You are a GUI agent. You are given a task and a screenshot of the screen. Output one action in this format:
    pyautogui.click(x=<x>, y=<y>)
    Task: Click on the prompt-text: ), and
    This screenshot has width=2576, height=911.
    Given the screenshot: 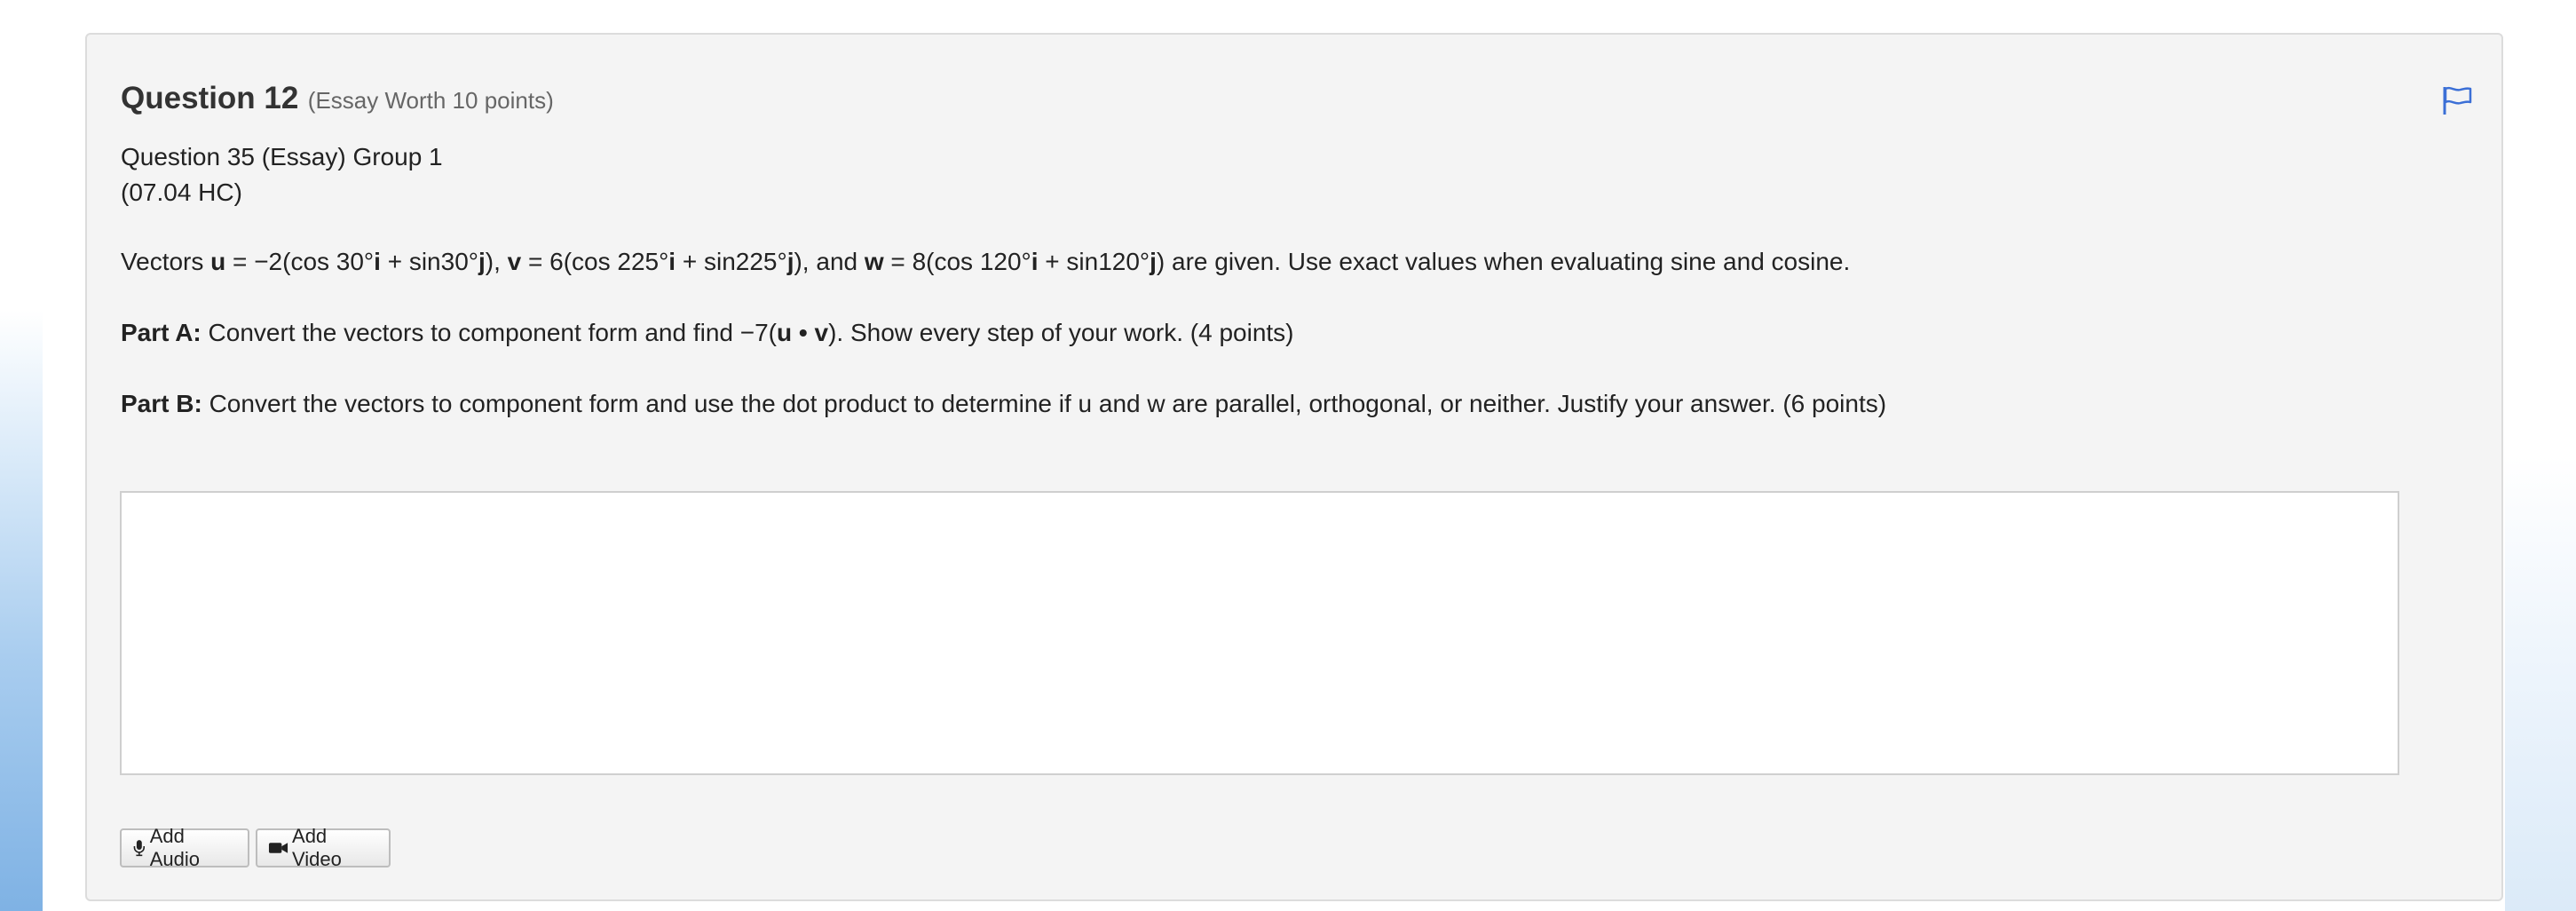 What is the action you would take?
    pyautogui.click(x=829, y=261)
    